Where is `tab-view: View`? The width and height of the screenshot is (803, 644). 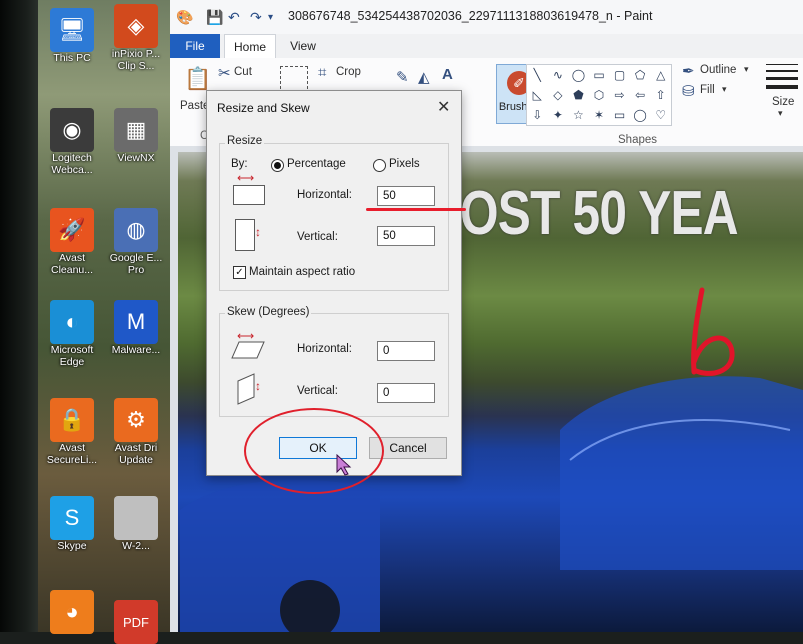 tab-view: View is located at coordinates (303, 46).